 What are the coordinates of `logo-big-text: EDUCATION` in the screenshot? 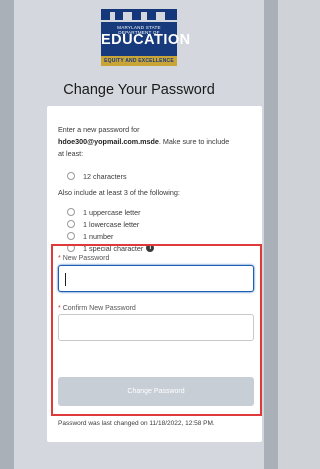 It's located at (146, 40).